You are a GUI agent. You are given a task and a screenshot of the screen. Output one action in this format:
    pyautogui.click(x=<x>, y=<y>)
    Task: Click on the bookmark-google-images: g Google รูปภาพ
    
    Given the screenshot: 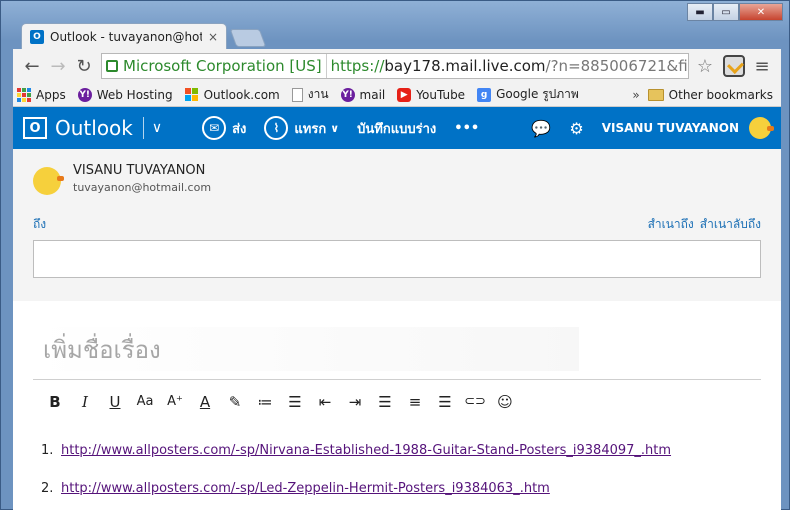 What is the action you would take?
    pyautogui.click(x=528, y=94)
    